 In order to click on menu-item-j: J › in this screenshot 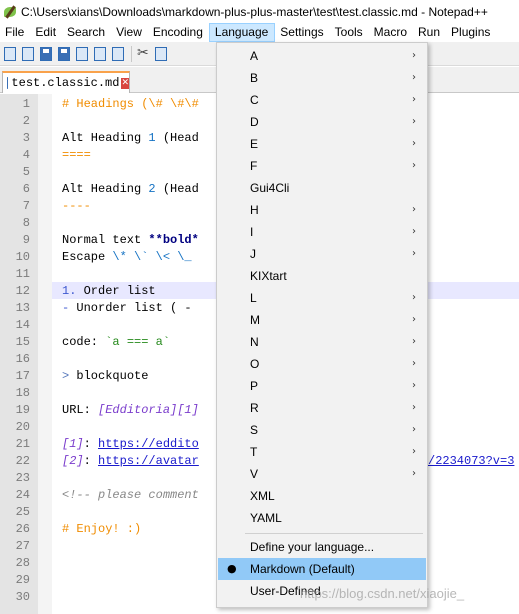, I will do `click(322, 254)`.